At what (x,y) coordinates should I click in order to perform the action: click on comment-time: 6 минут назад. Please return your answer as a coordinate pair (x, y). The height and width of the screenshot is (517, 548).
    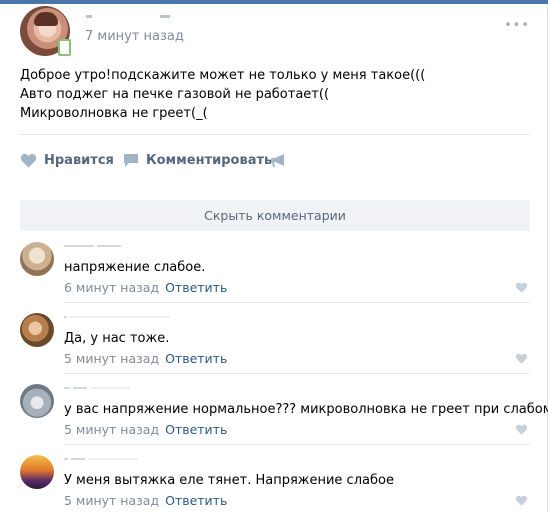
    Looking at the image, I should click on (111, 287).